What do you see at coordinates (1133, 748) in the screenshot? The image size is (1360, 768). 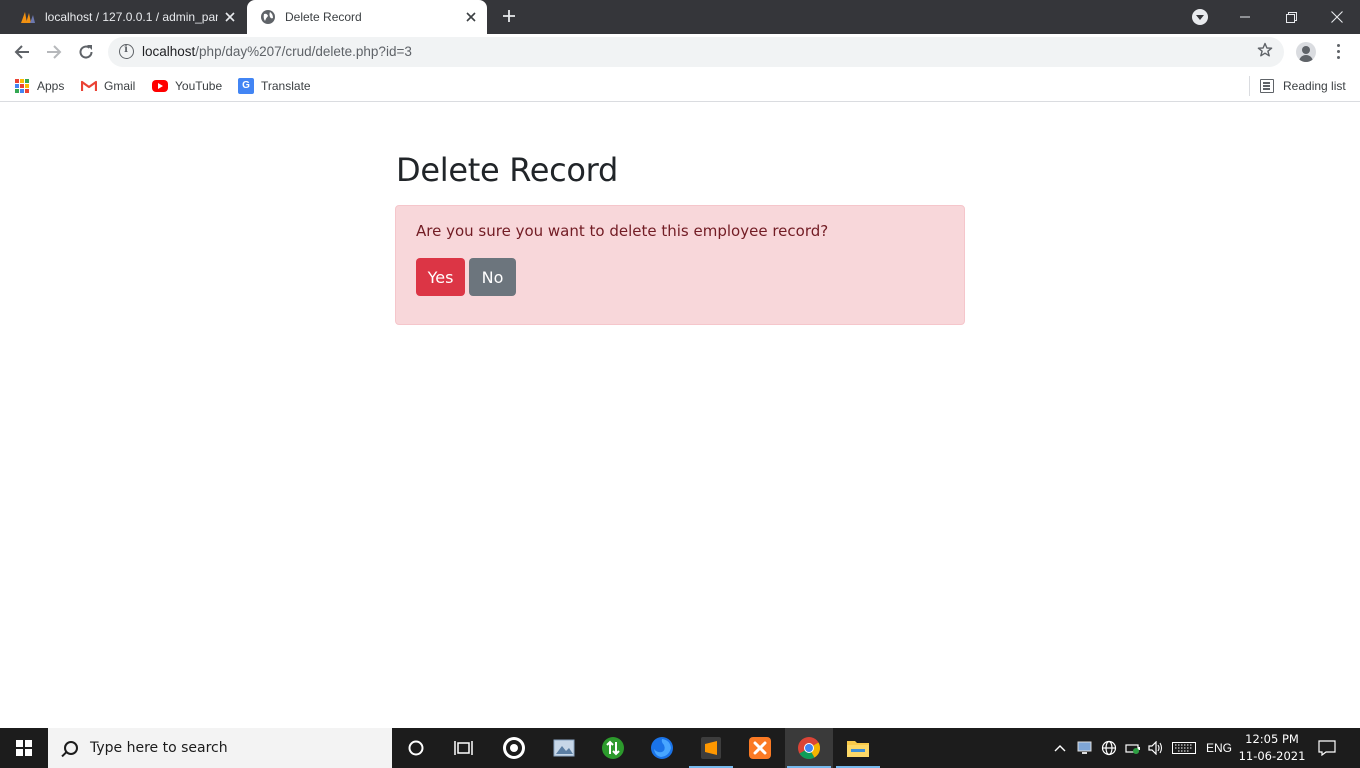 I see `battery-icon` at bounding box center [1133, 748].